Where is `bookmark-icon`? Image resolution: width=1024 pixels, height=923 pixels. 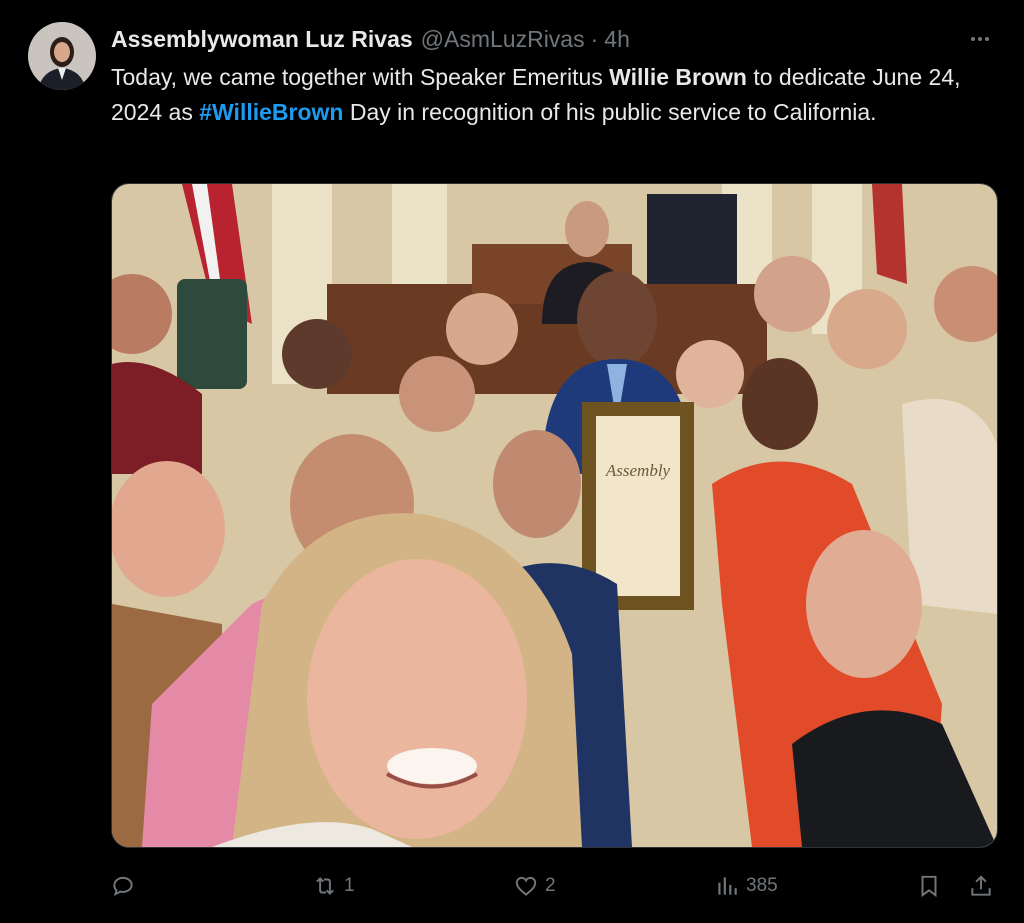
bookmark-icon is located at coordinates (929, 886).